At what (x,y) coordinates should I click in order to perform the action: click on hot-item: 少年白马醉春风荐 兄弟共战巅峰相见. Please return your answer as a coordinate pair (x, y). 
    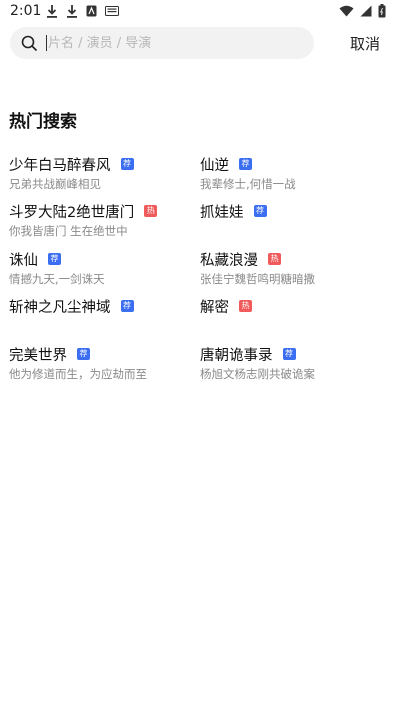
    Looking at the image, I should click on (101, 172).